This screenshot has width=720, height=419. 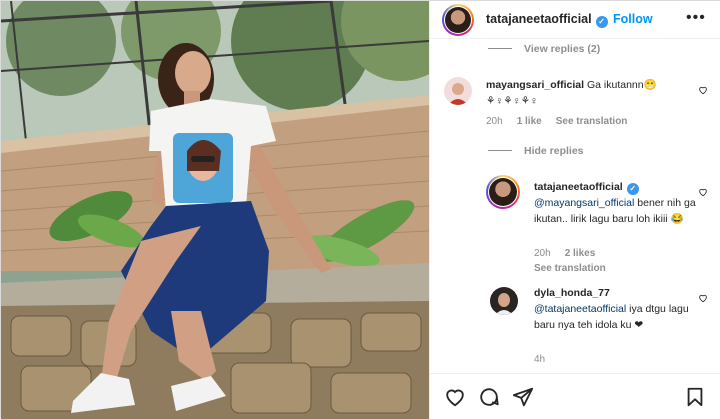 What do you see at coordinates (572, 293) in the screenshot?
I see `reply-username: dyla_honda_77` at bounding box center [572, 293].